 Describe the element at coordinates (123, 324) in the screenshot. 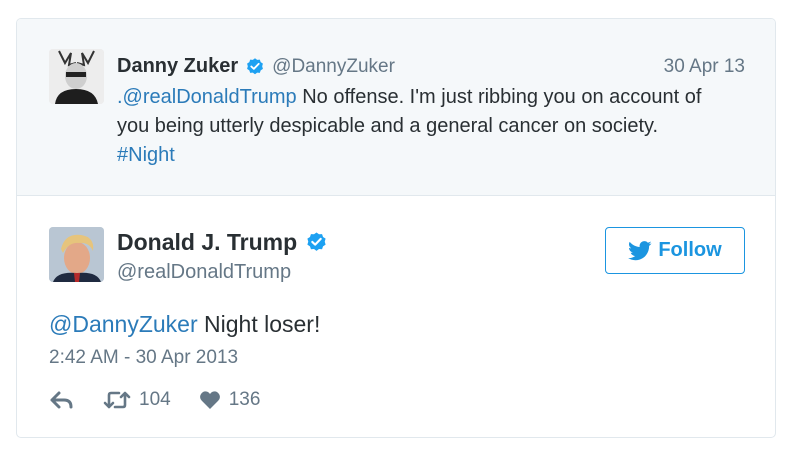

I see `tweet-mention-link: @DannyZuker` at that location.